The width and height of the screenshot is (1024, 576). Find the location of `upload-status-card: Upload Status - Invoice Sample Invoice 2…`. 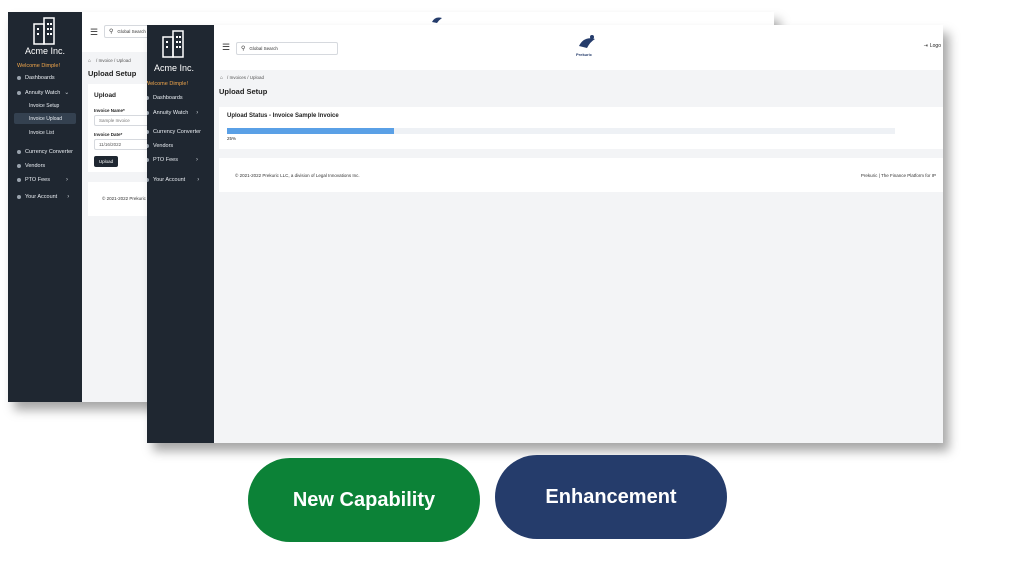

upload-status-card: Upload Status - Invoice Sample Invoice 2… is located at coordinates (581, 128).